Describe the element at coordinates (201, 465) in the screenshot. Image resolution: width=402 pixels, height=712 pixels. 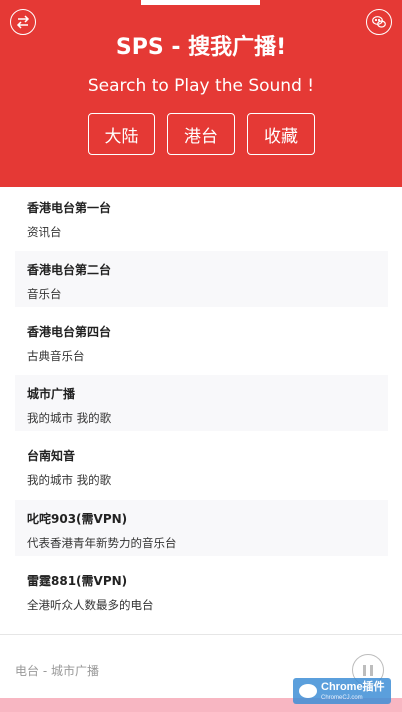
I see `station-item: 台南知音 我的城市 我的歌` at that location.